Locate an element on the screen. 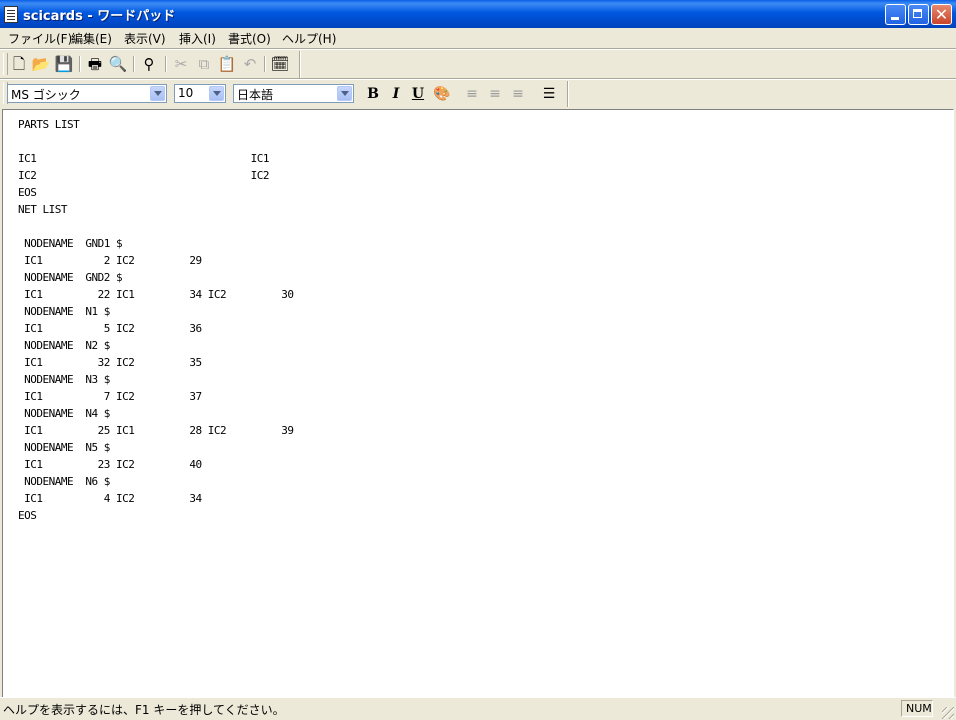 This screenshot has width=956, height=720. save-disk-icon: 💾 is located at coordinates (64, 64).